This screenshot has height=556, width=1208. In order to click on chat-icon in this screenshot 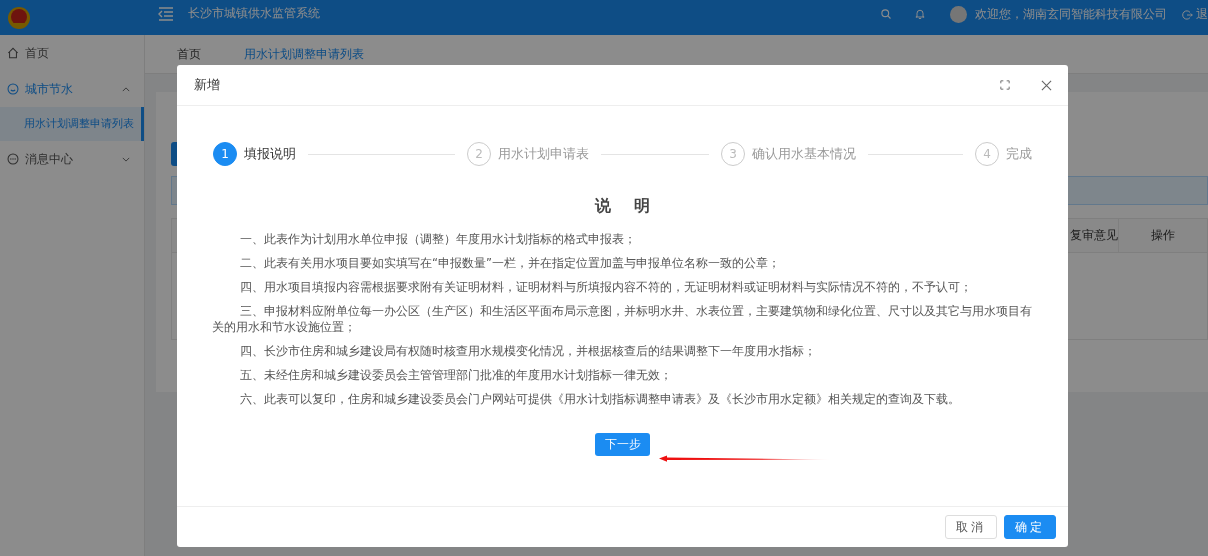, I will do `click(13, 159)`.